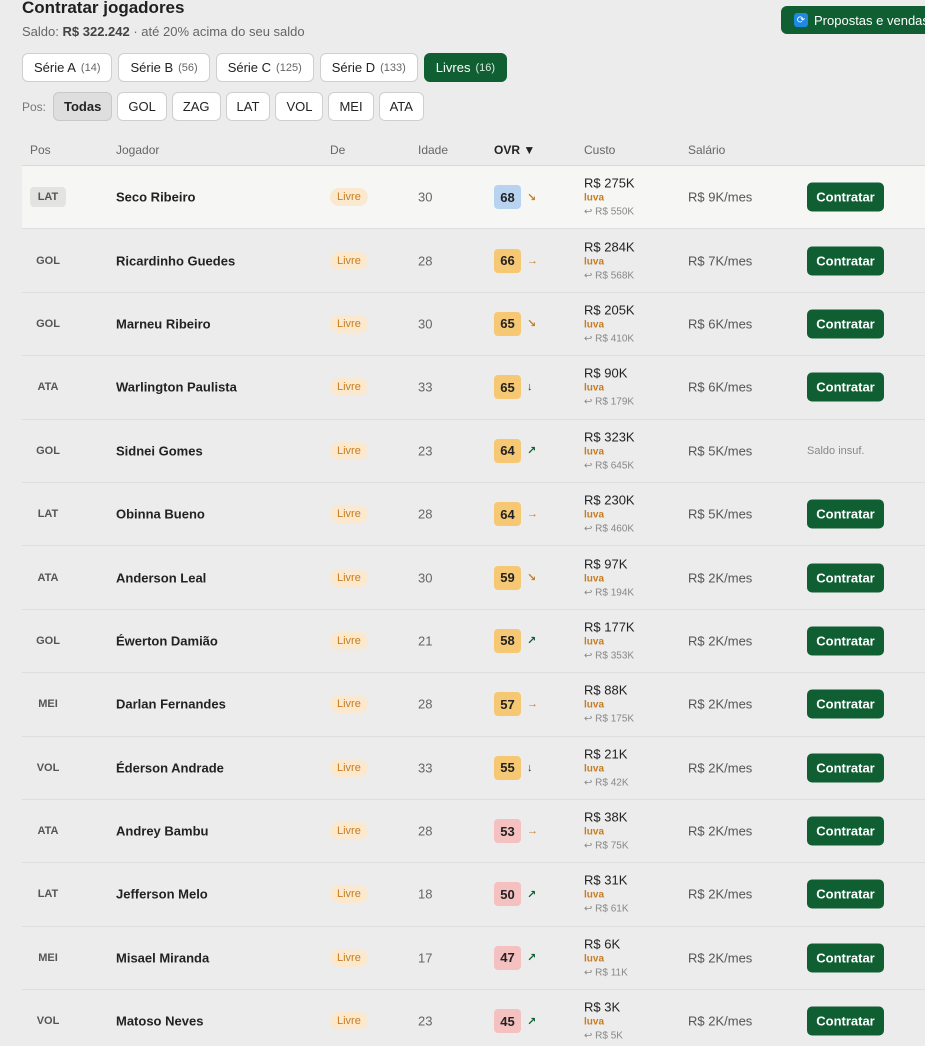 This screenshot has width=925, height=1046. I want to click on ovr-cell: 58 ↗, so click(515, 640).